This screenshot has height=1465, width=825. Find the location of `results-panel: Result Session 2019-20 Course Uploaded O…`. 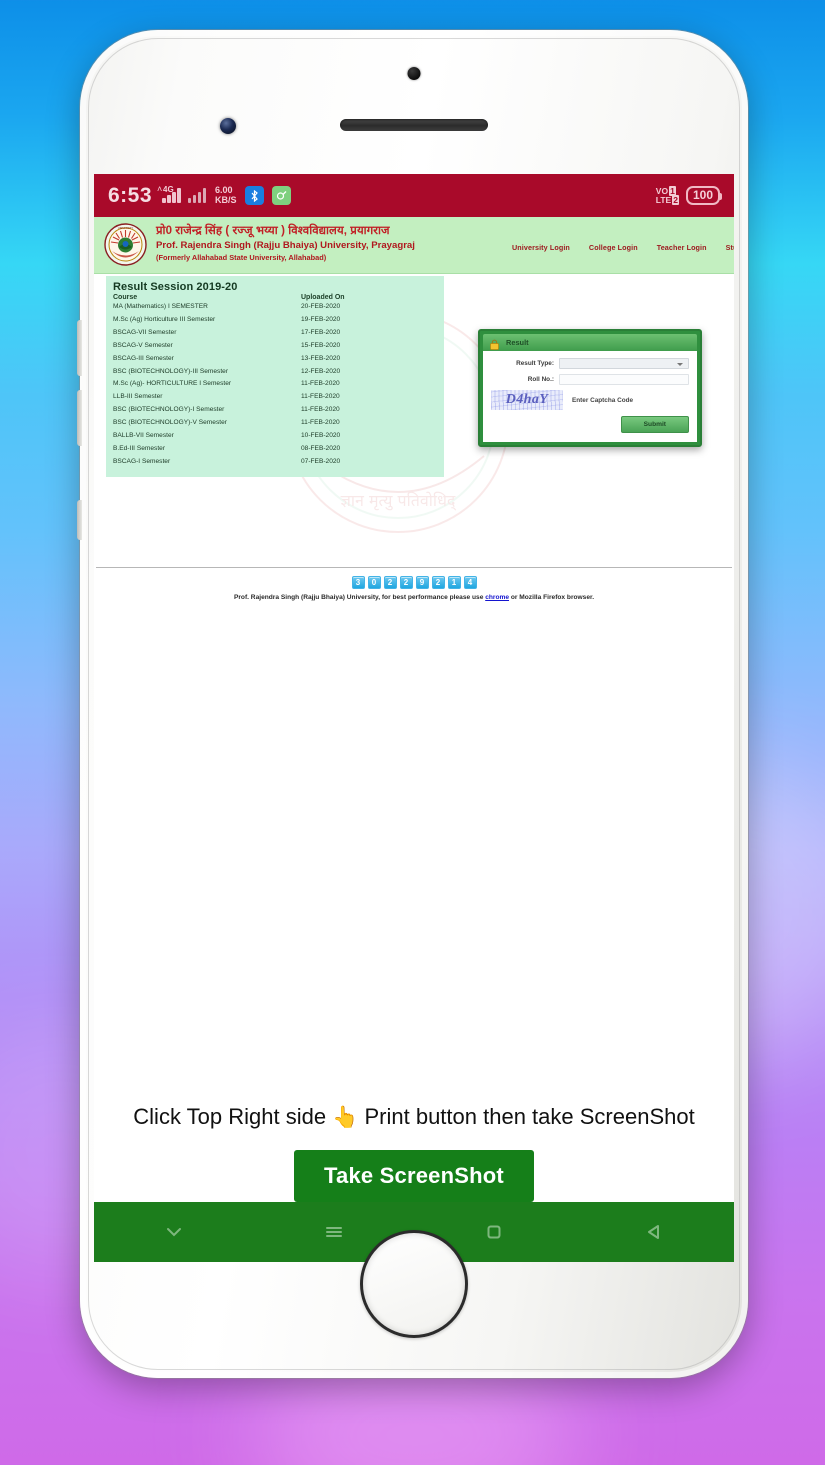

results-panel: Result Session 2019-20 Course Uploaded O… is located at coordinates (275, 376).